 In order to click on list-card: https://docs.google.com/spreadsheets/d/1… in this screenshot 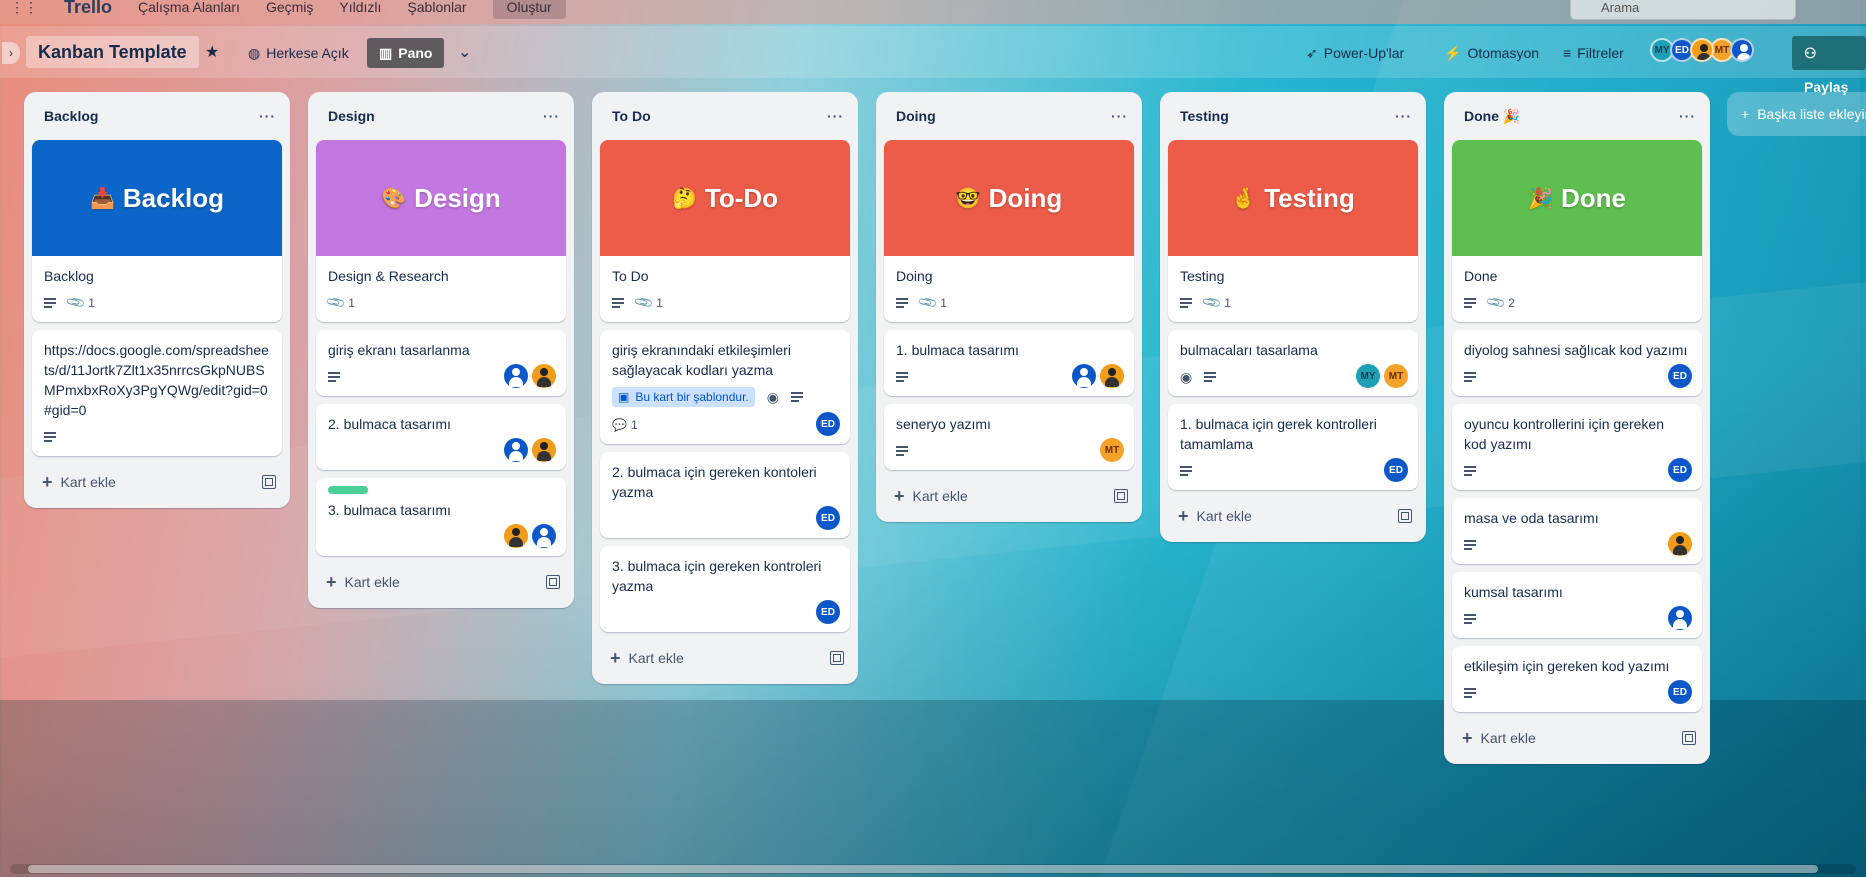, I will do `click(157, 393)`.